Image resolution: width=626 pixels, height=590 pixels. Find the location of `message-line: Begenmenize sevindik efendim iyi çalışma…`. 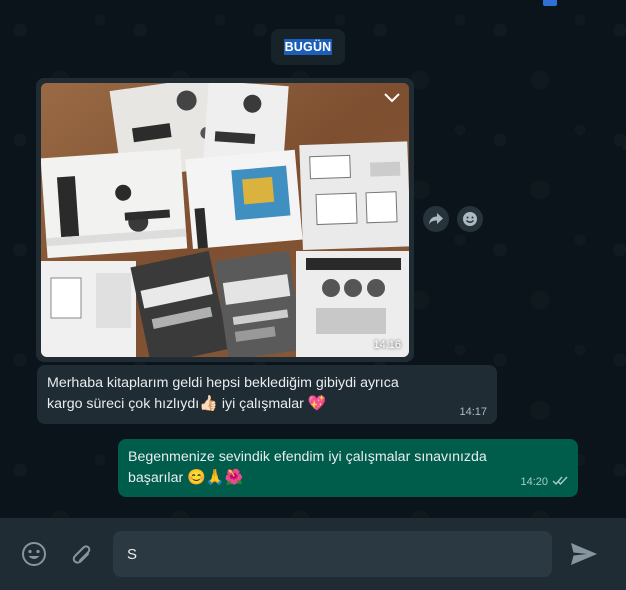

message-line: Begenmenize sevindik efendim iyi çalışma… is located at coordinates (307, 457).